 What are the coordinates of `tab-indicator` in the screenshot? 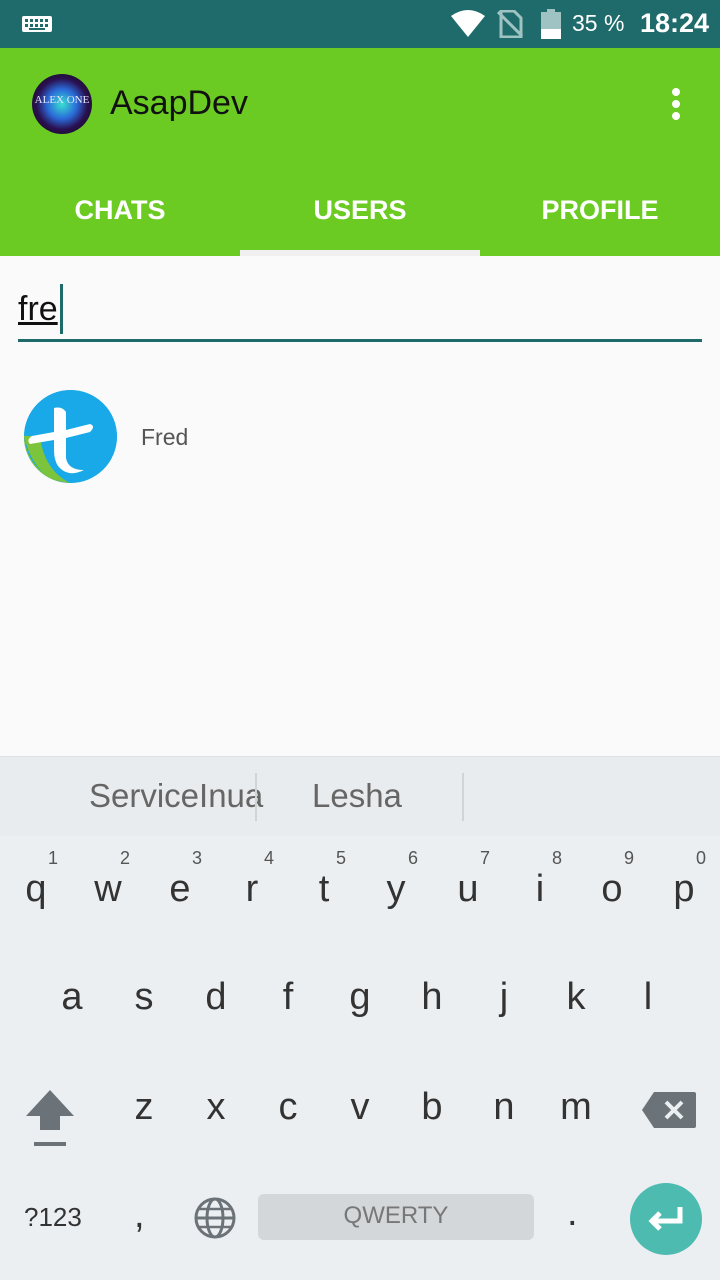 It's located at (360, 253).